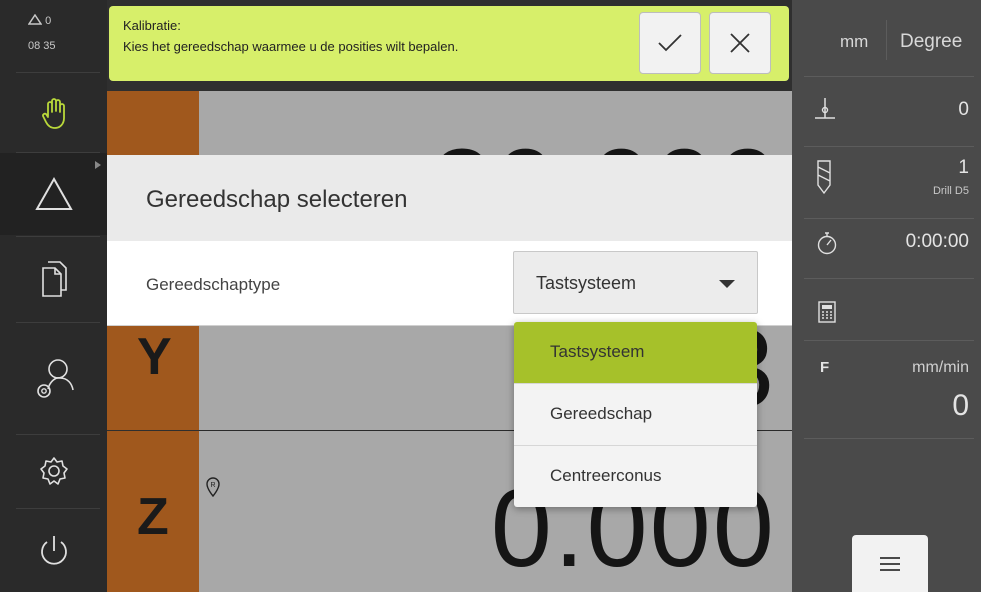  What do you see at coordinates (597, 351) in the screenshot?
I see `option-label: Tastsysteem` at bounding box center [597, 351].